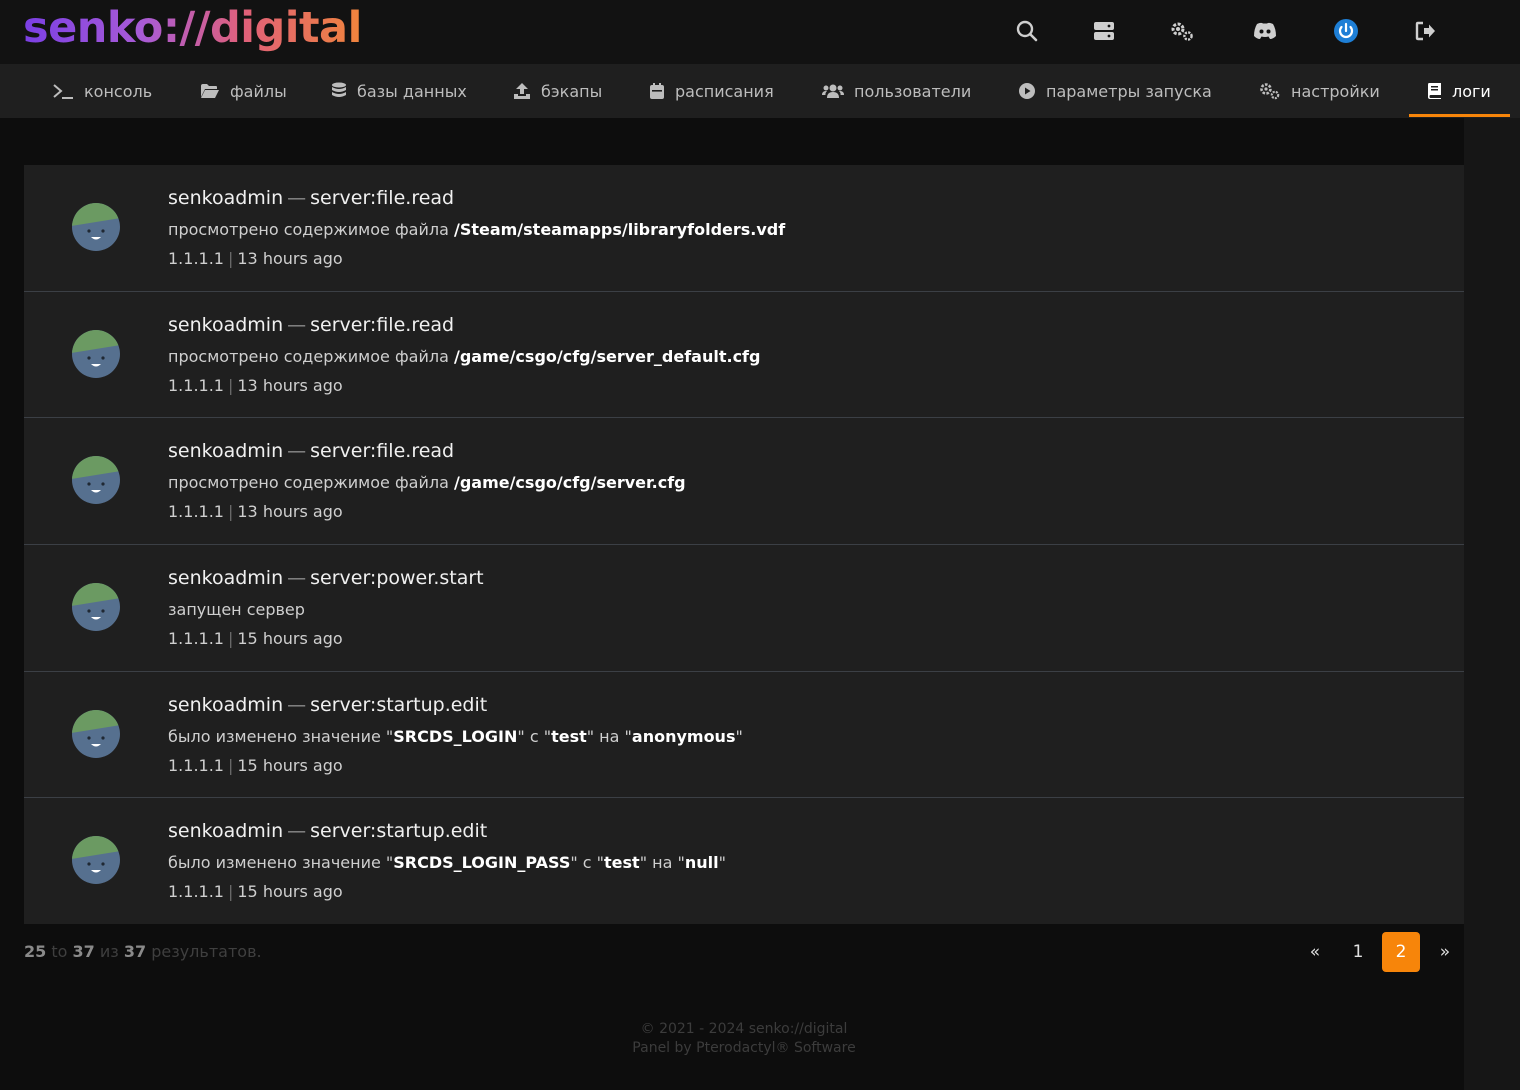 Image resolution: width=1520 pixels, height=1090 pixels. What do you see at coordinates (59, 951) in the screenshot?
I see `results-text: to` at bounding box center [59, 951].